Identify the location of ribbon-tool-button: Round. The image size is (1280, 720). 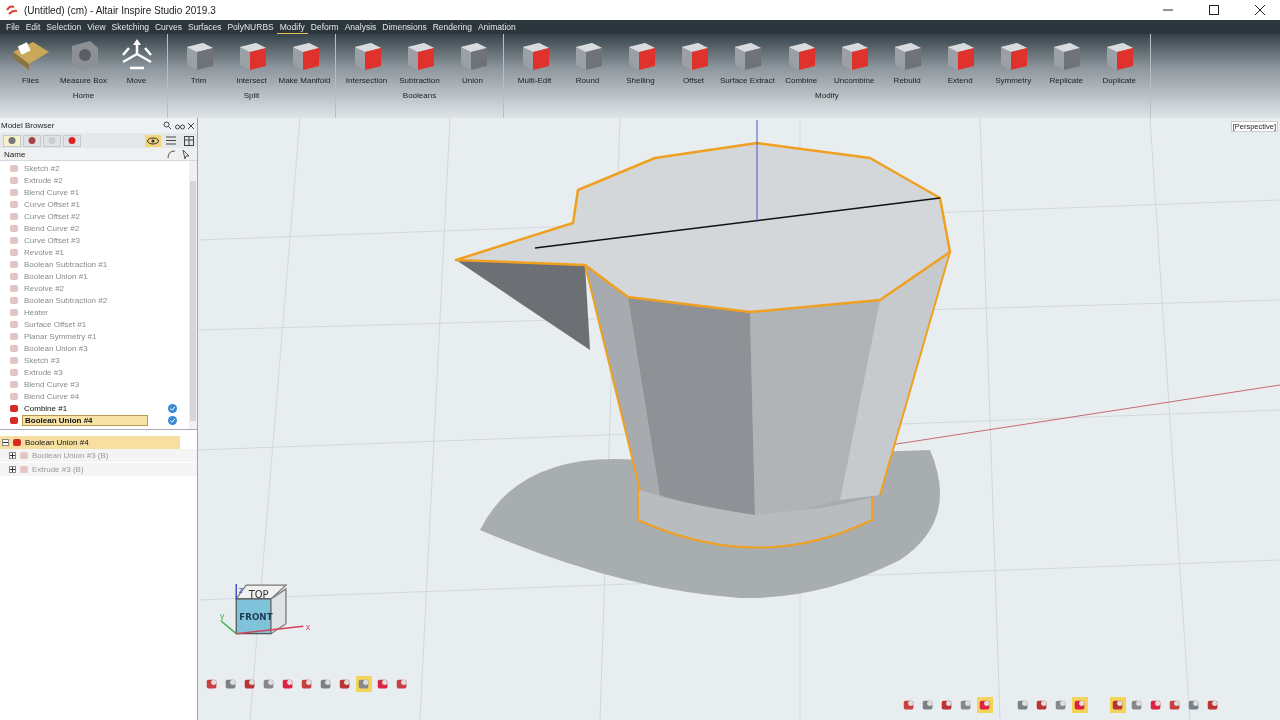
(587, 59).